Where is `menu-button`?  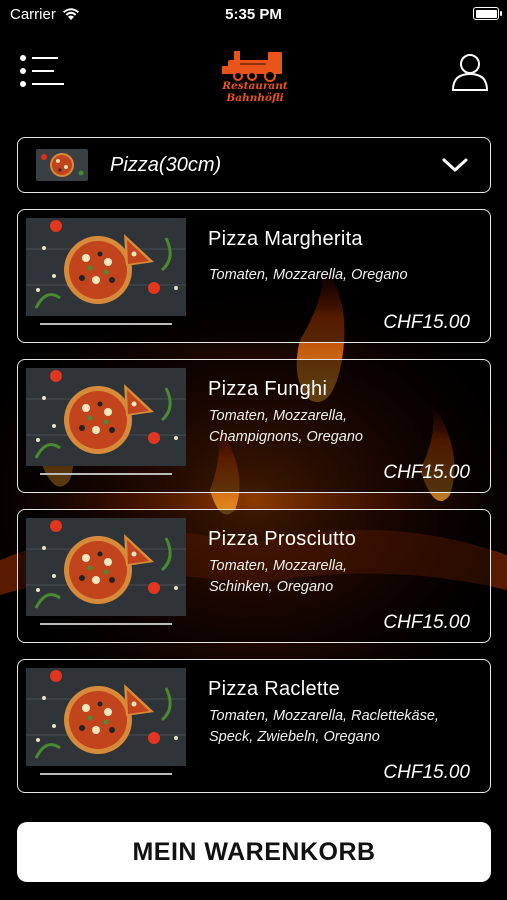 menu-button is located at coordinates (42, 71).